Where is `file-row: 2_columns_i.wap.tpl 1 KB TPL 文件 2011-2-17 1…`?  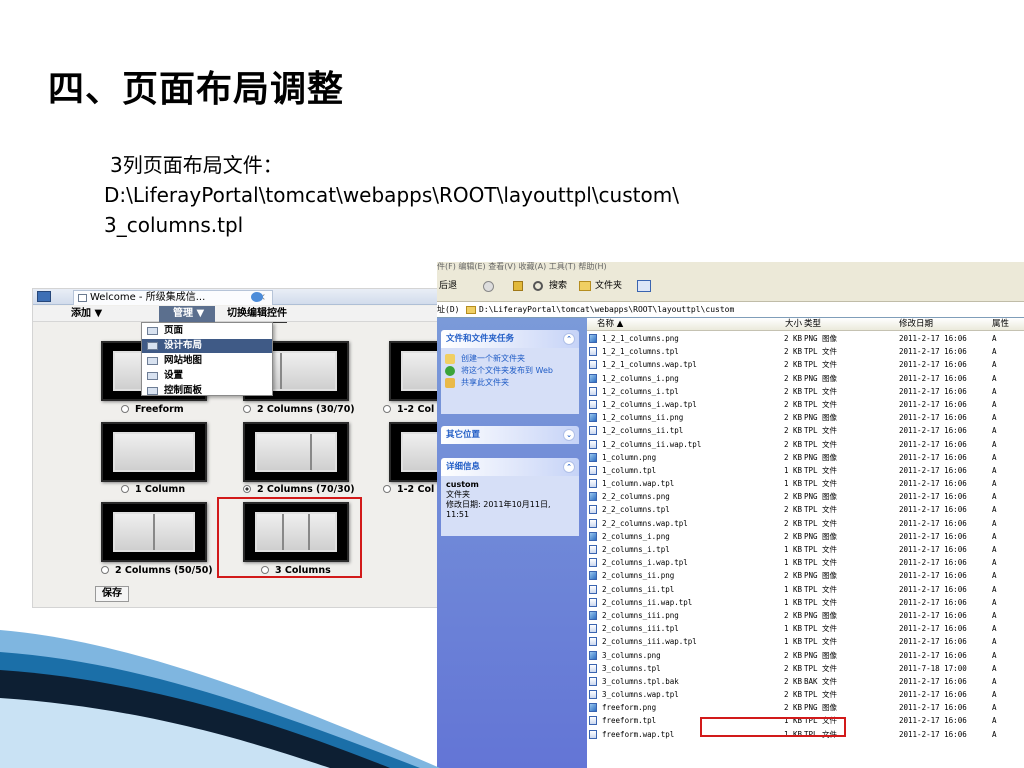
file-row: 2_columns_i.wap.tpl 1 KB TPL 文件 2011-2-17 1… is located at coordinates (805, 562).